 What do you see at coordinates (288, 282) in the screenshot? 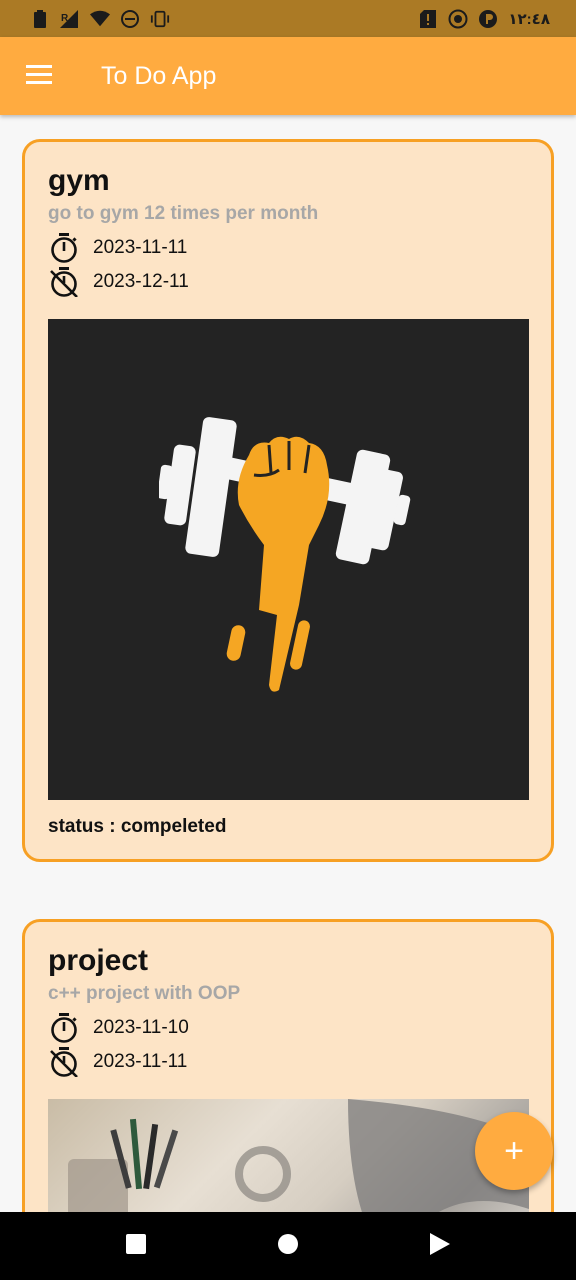
I see `end-date-row: 2023-12-11` at bounding box center [288, 282].